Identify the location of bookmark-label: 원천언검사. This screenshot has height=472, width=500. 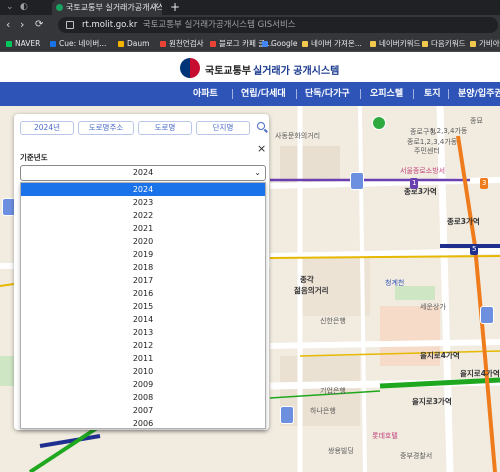
(186, 43).